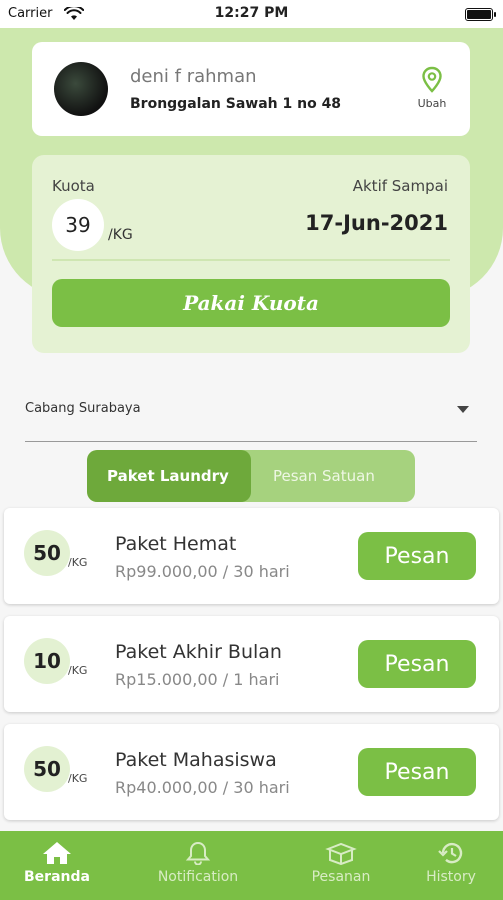  What do you see at coordinates (73, 186) in the screenshot?
I see `quota-label: Kuota` at bounding box center [73, 186].